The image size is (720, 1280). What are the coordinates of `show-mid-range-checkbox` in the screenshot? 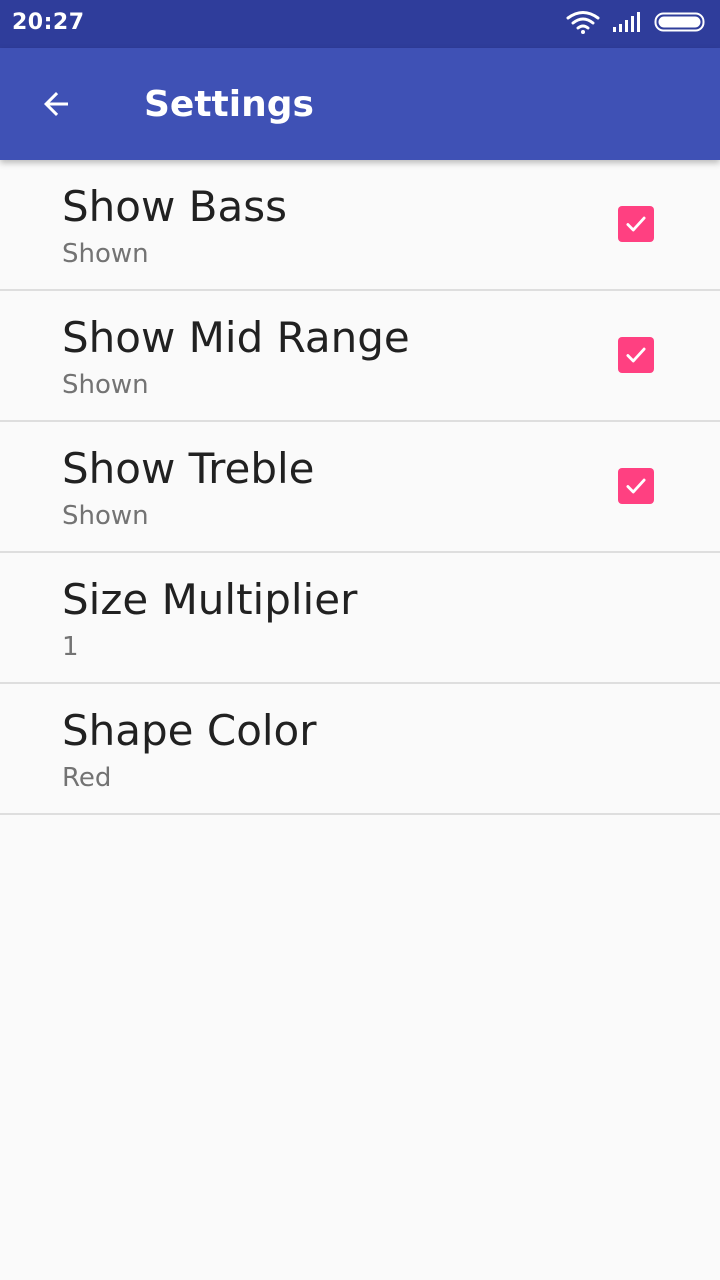 It's located at (636, 355).